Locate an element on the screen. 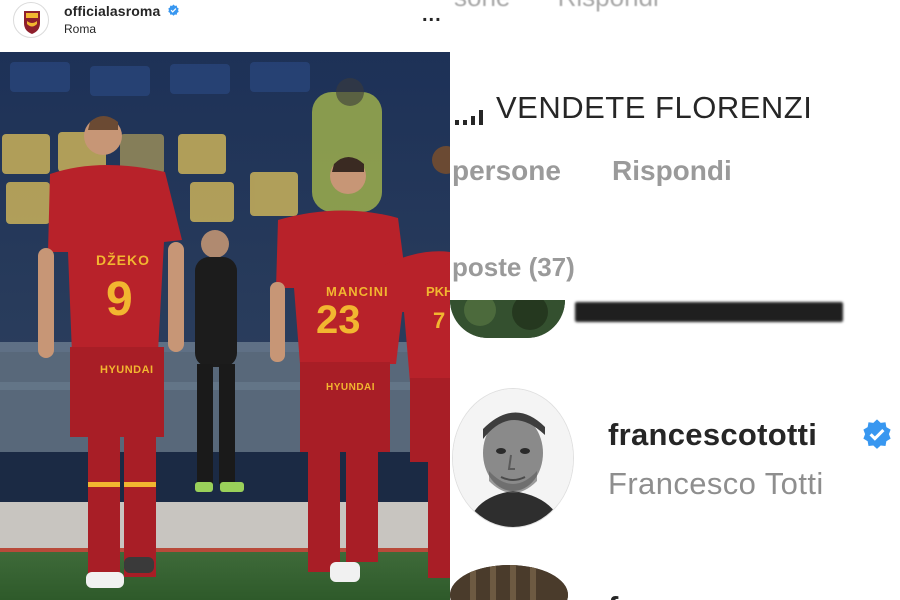 Image resolution: width=900 pixels, height=600 pixels. shirt-name-right: PKH is located at coordinates (438, 291).